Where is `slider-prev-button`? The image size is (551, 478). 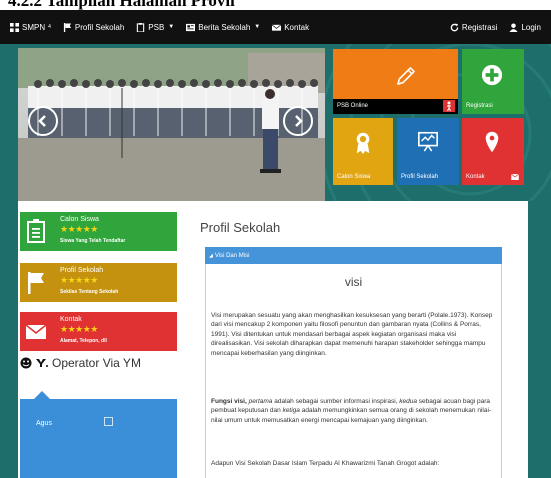
slider-prev-button is located at coordinates (43, 121).